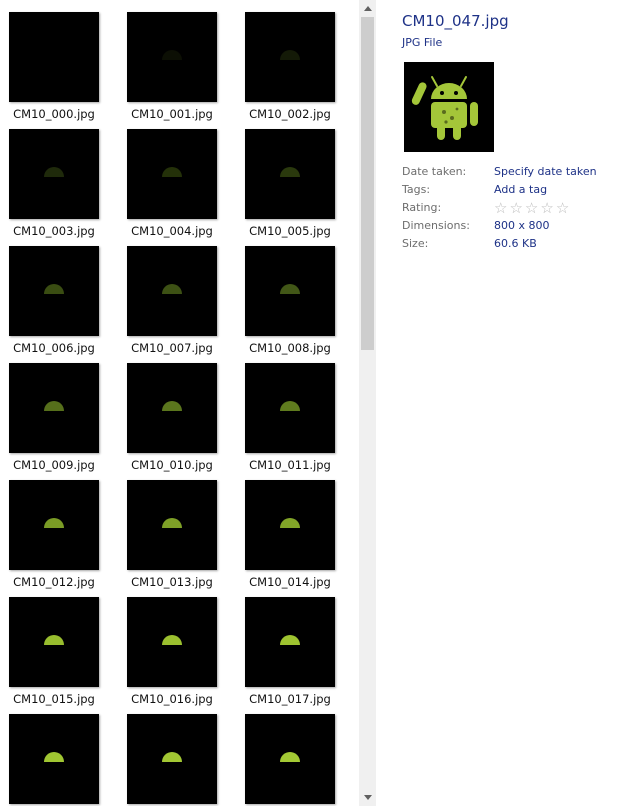 This screenshot has width=636, height=806. Describe the element at coordinates (172, 348) in the screenshot. I see `file-name: CM10_007.jpg` at that location.